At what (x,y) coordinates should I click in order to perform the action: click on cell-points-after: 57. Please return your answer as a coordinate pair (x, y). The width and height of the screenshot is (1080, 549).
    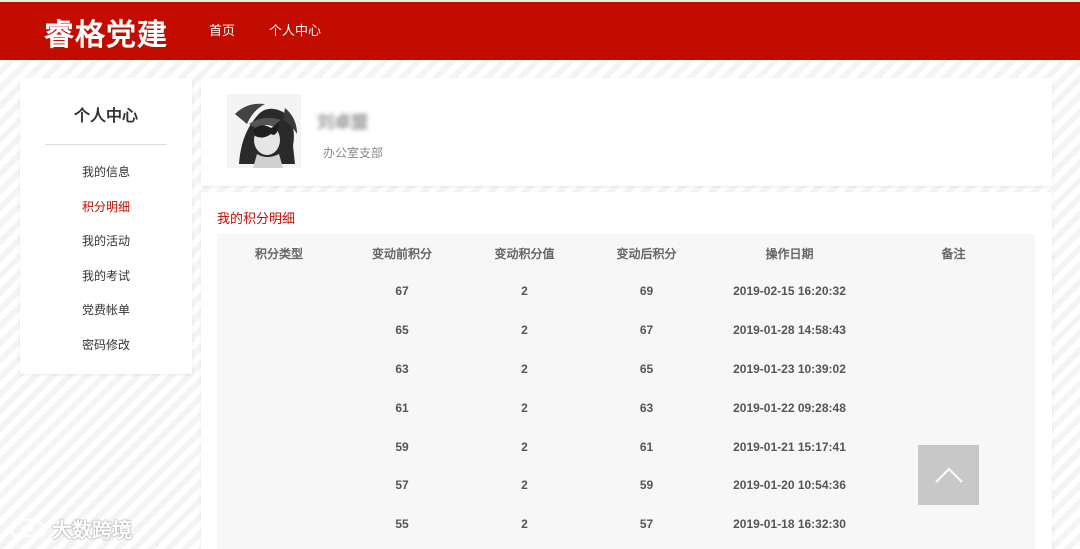
    Looking at the image, I should click on (646, 524).